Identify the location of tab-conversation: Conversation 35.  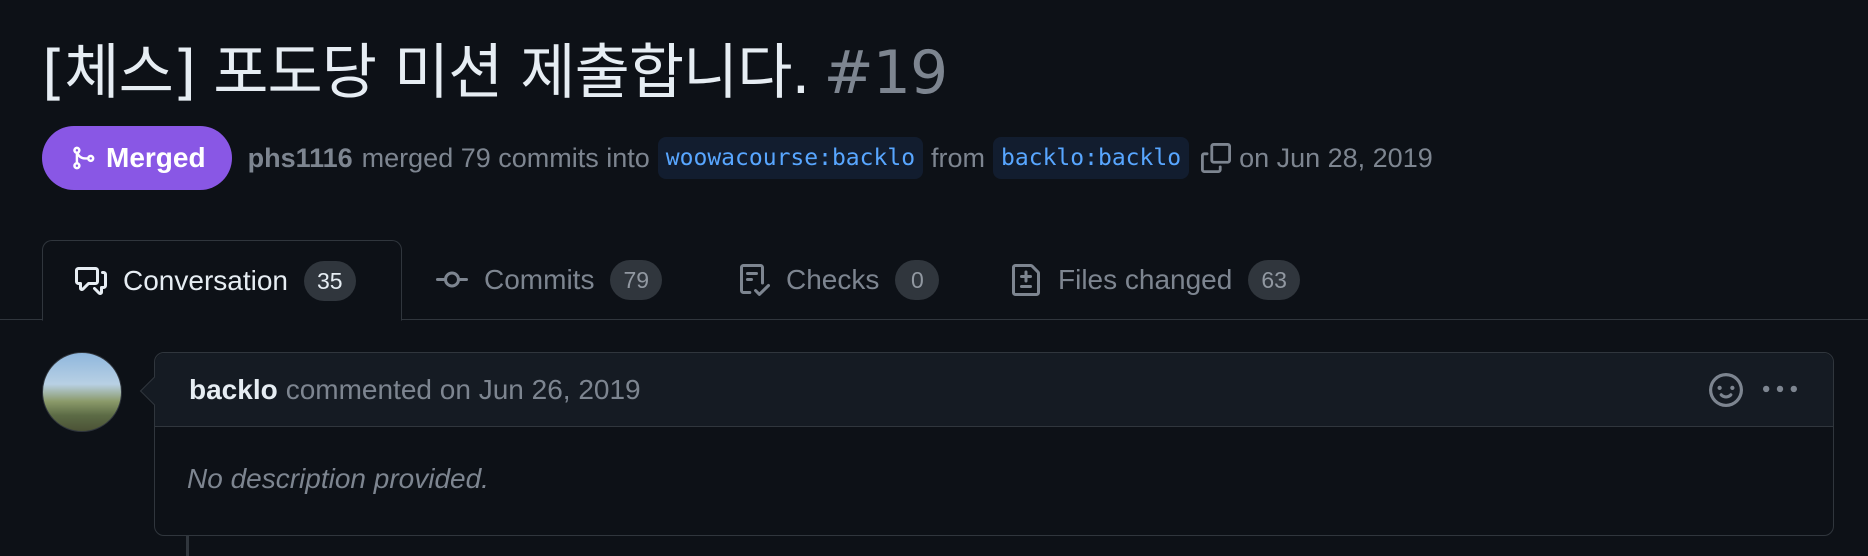
(222, 280).